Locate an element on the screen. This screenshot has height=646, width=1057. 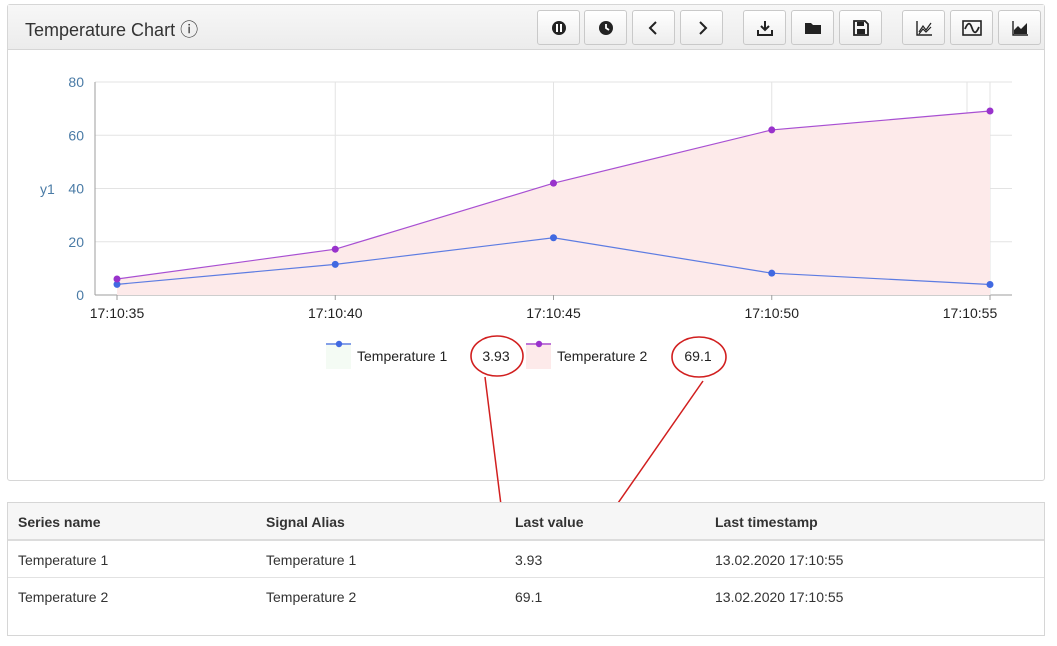
x-tick-label: 17:10:50 is located at coordinates (772, 313).